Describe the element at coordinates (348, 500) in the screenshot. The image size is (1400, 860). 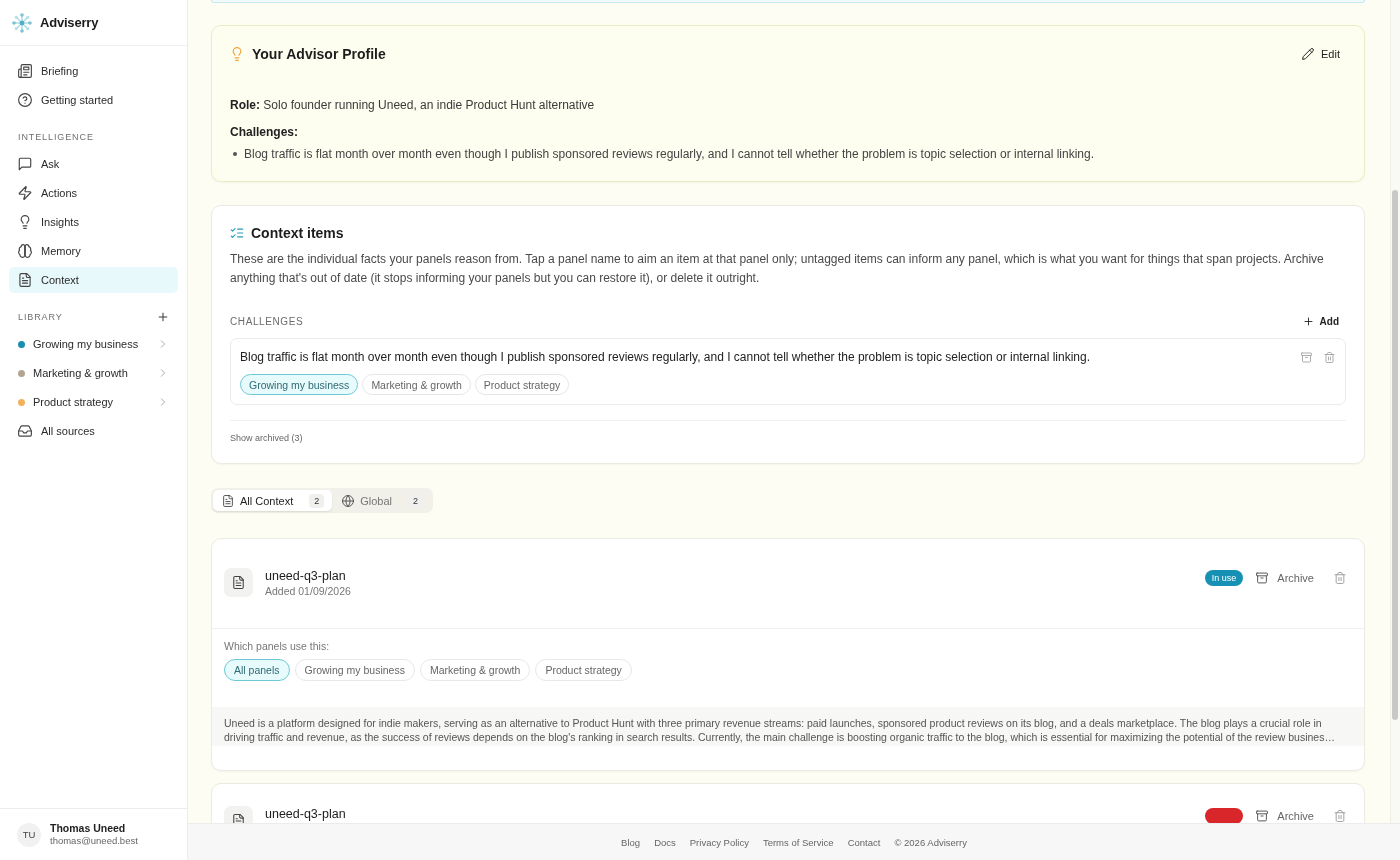
I see `globe-icon` at that location.